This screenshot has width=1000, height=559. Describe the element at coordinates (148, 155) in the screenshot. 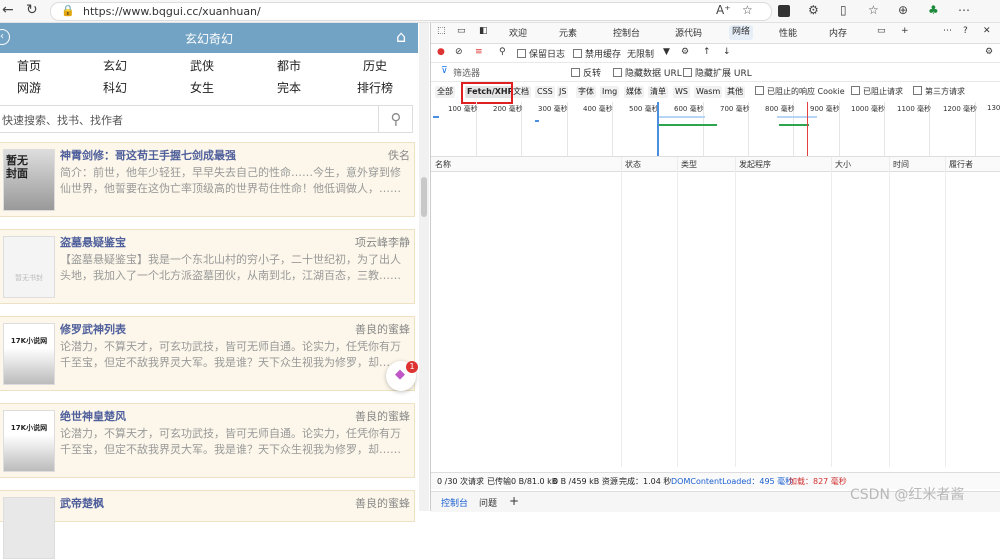

I see `book-title: 神霄剑修：哥这苟王手握七剑成最强` at that location.